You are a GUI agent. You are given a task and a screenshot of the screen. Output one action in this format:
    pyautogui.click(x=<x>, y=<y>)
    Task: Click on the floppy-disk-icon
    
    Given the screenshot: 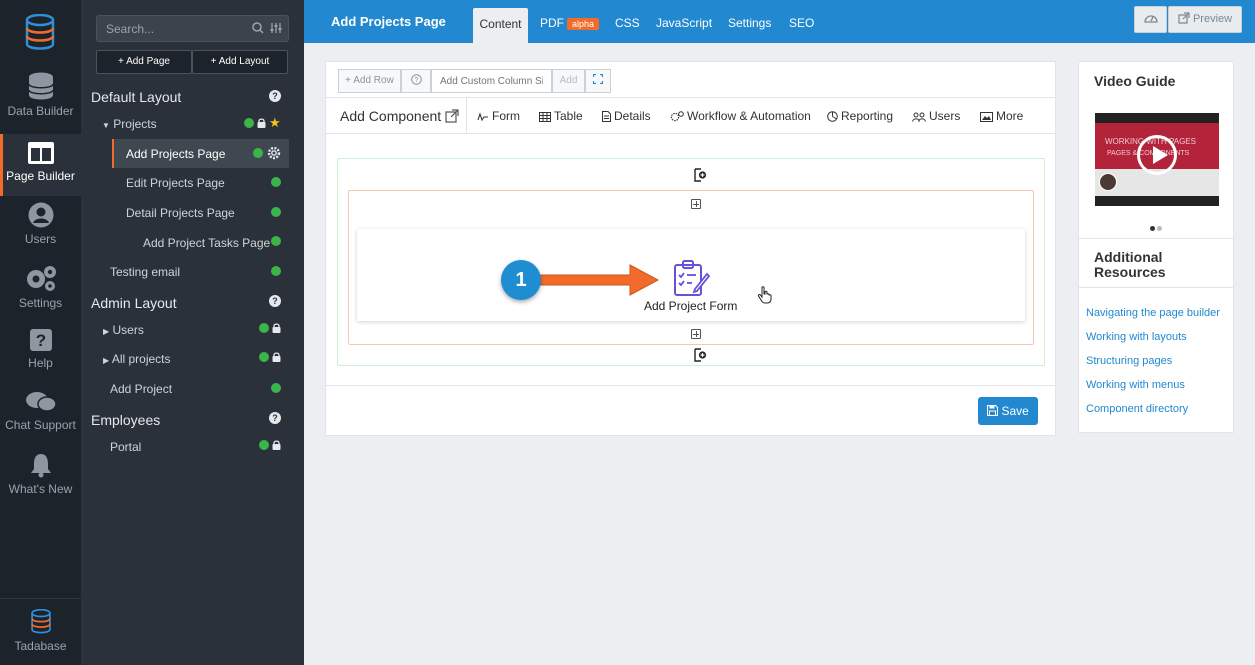 What is the action you would take?
    pyautogui.click(x=993, y=410)
    